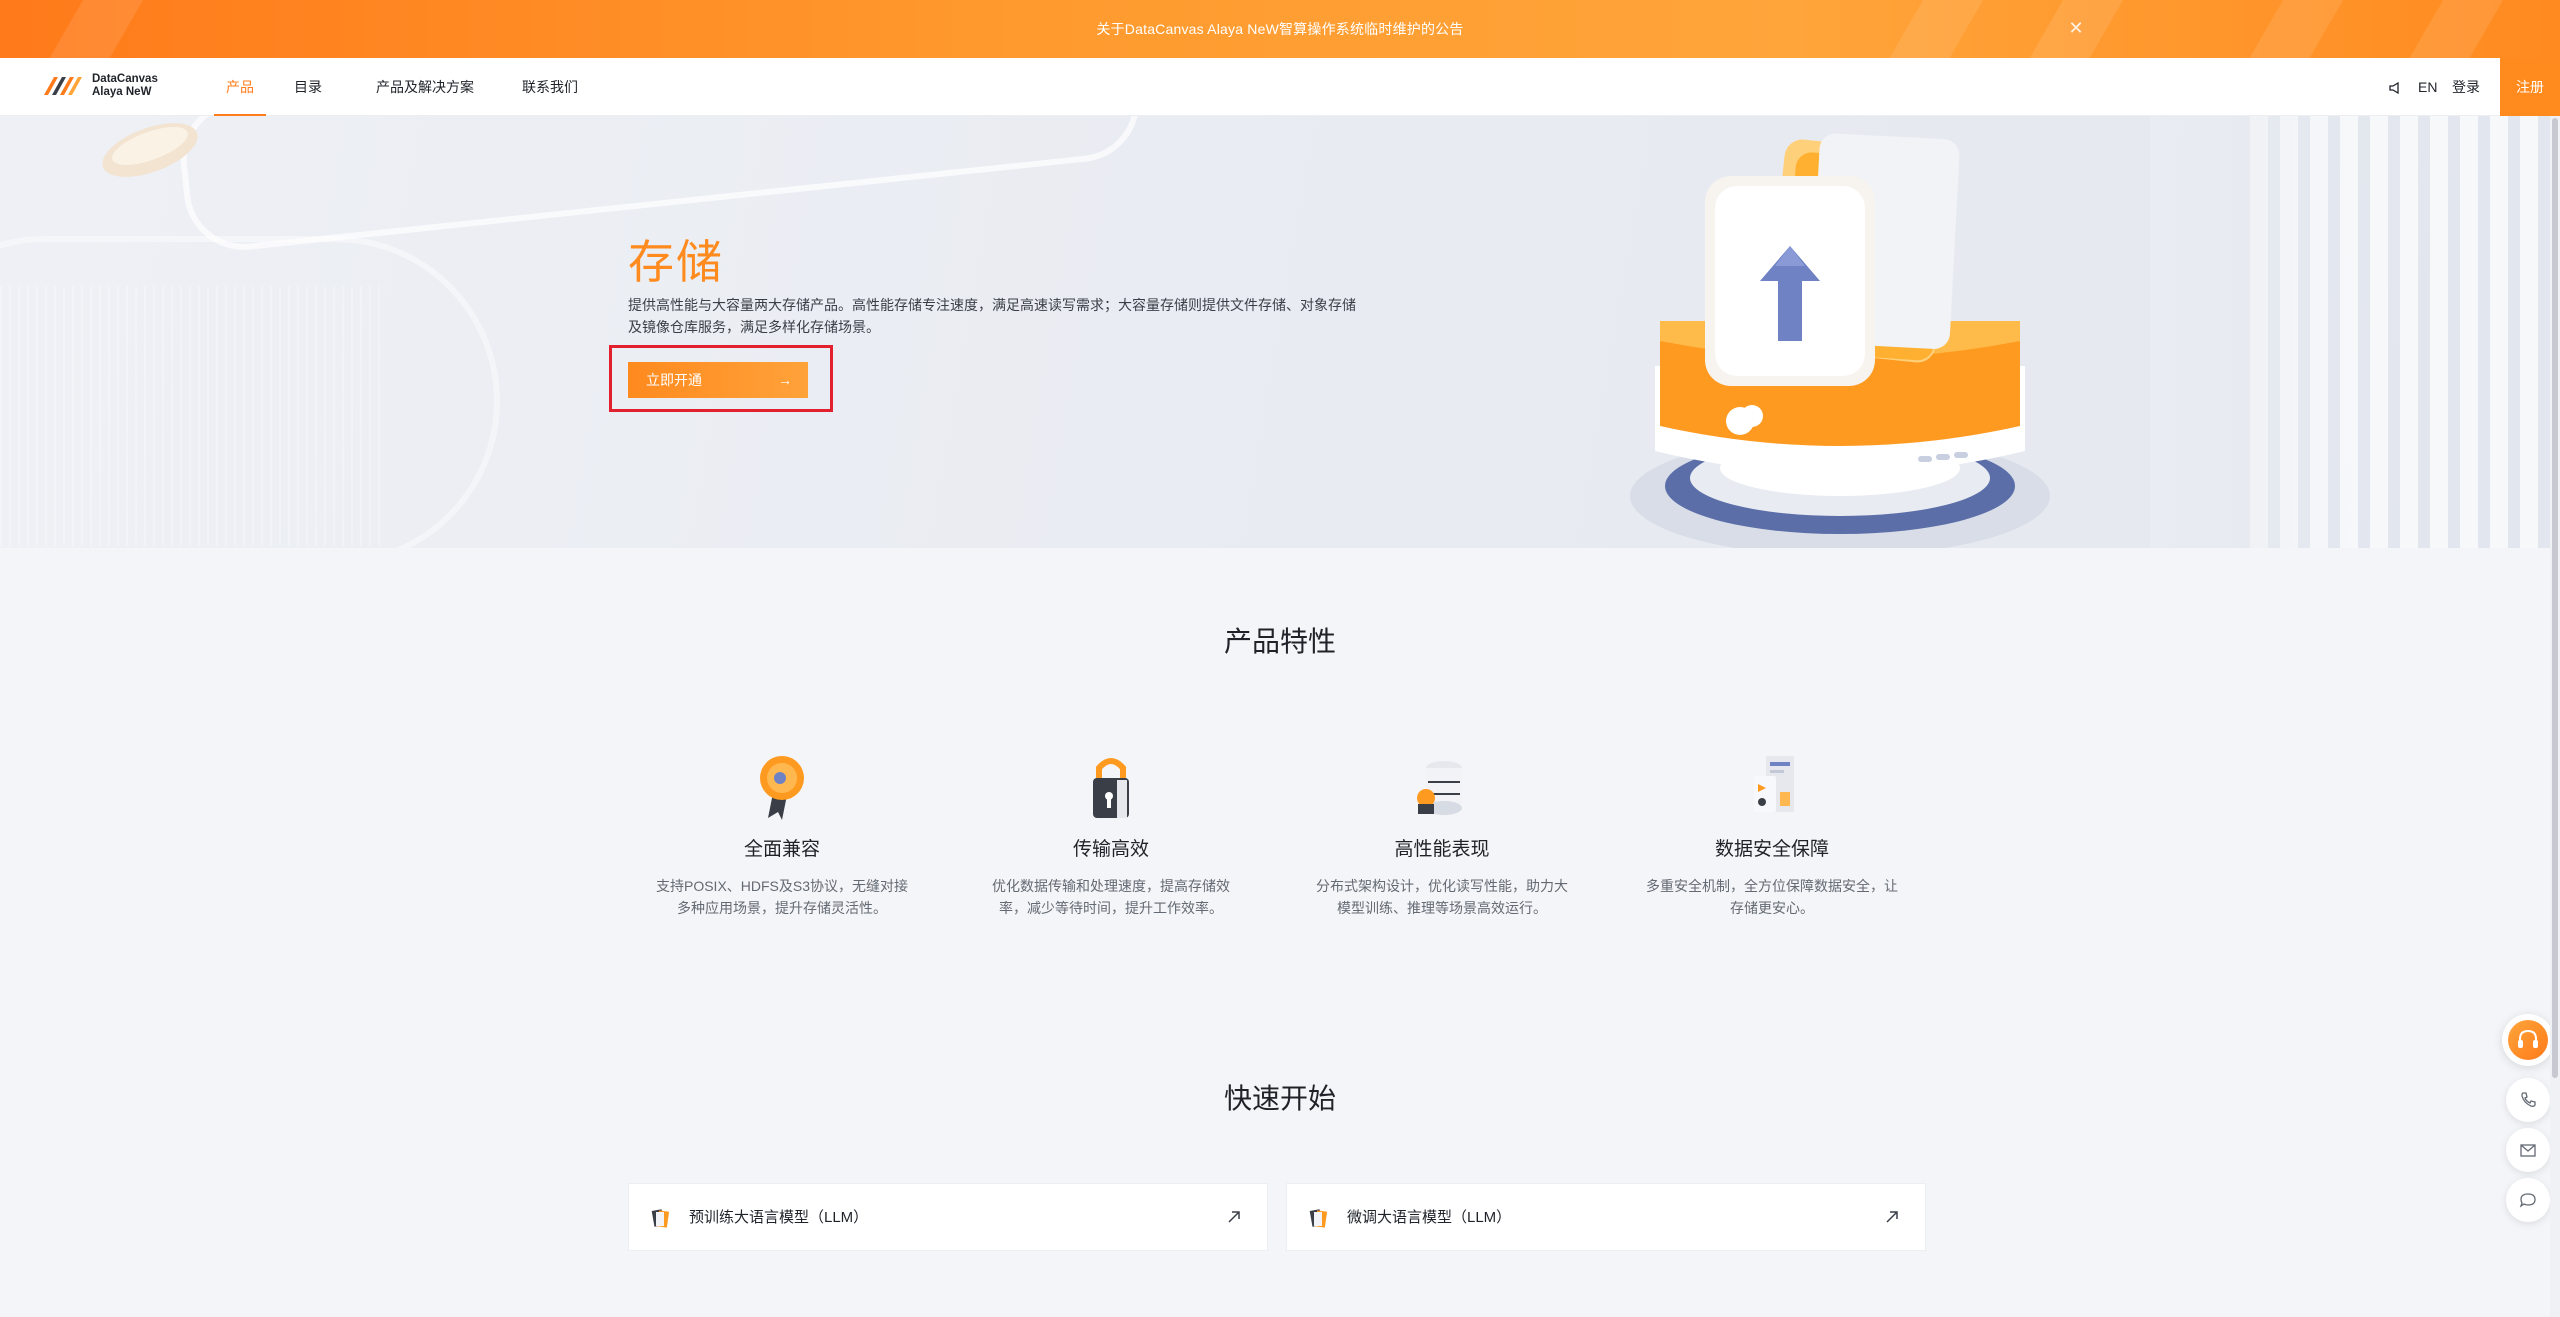  What do you see at coordinates (676, 262) in the screenshot?
I see `hero-title: 存储` at bounding box center [676, 262].